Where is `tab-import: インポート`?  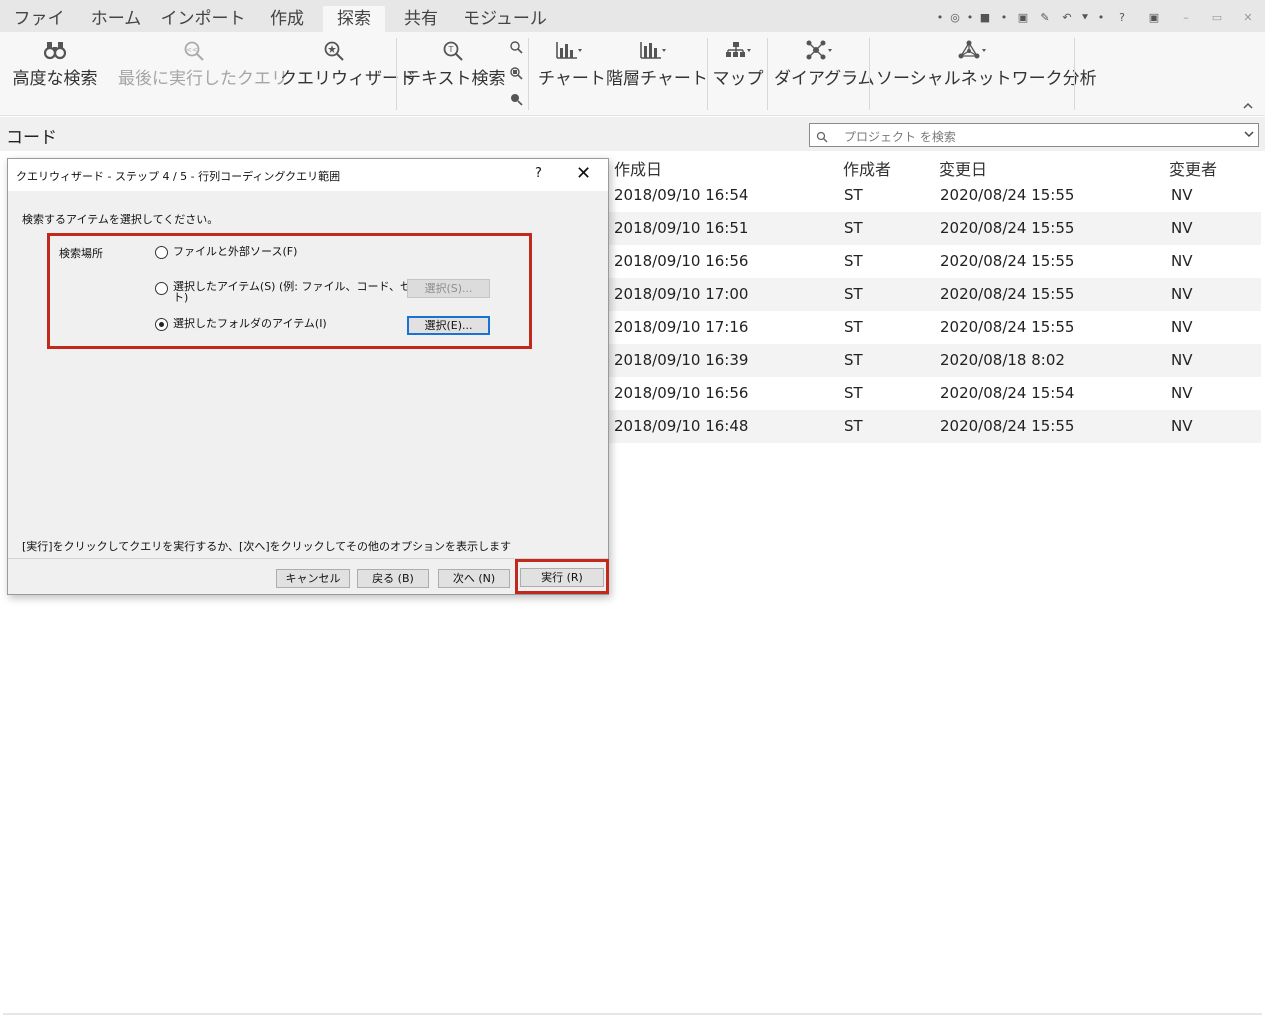 tab-import: インポート is located at coordinates (203, 19).